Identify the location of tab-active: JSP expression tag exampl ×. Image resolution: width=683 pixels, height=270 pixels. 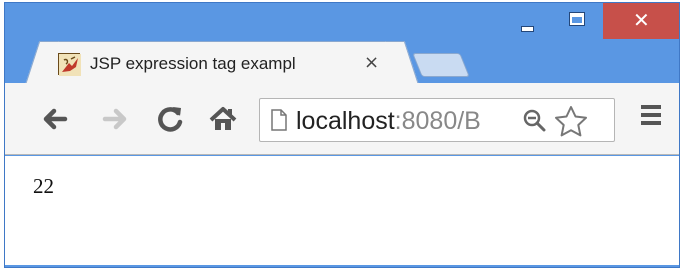
(222, 63).